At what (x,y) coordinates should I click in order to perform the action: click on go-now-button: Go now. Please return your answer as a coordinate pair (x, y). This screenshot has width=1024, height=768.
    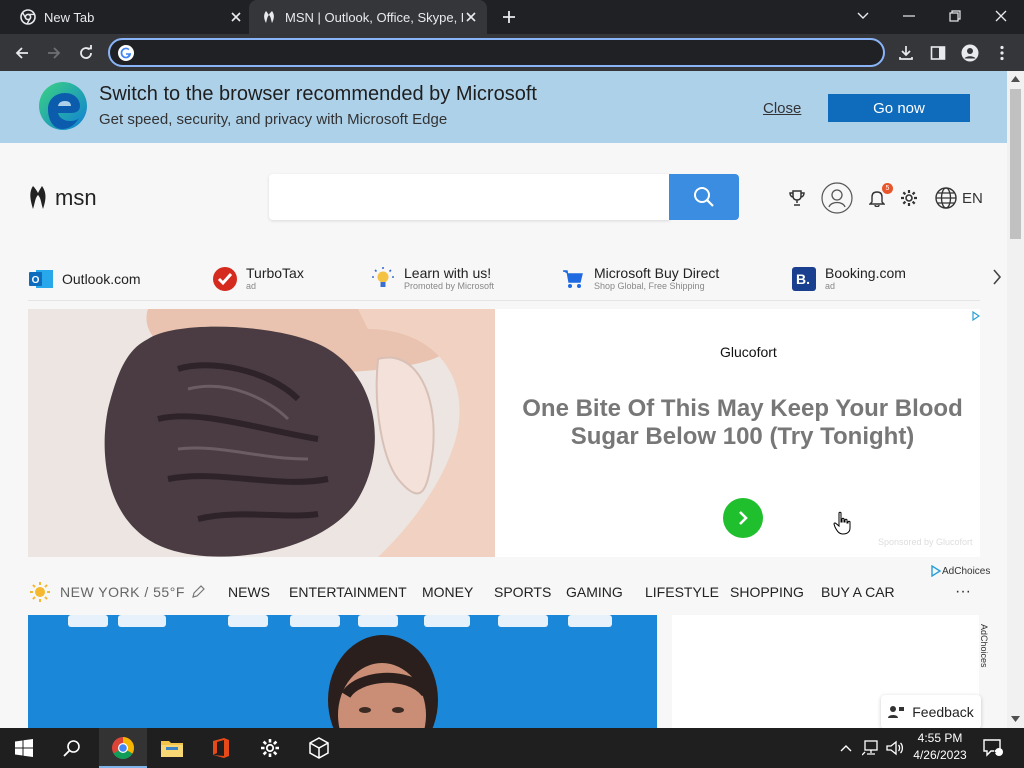
    Looking at the image, I should click on (899, 108).